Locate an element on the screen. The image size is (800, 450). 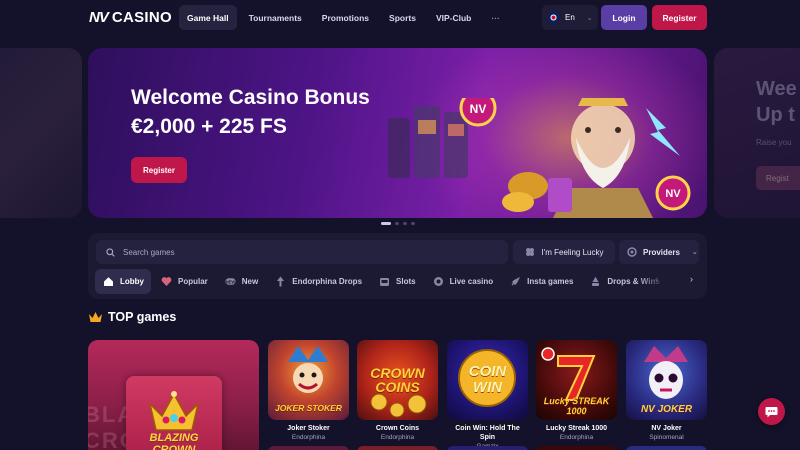
register-button: Register is located at coordinates (679, 17).